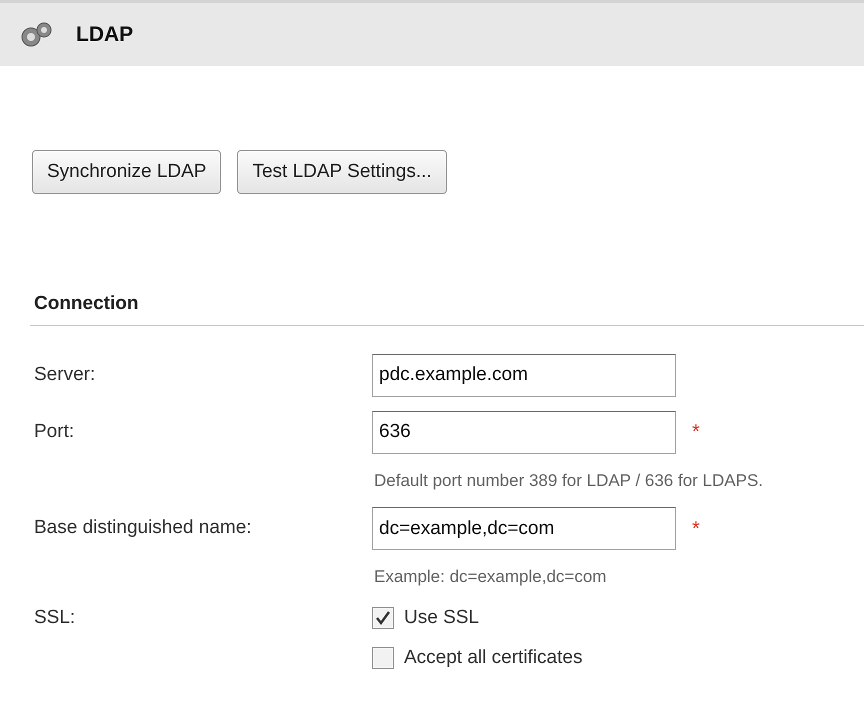  Describe the element at coordinates (65, 374) in the screenshot. I see `field-label: Server:` at that location.